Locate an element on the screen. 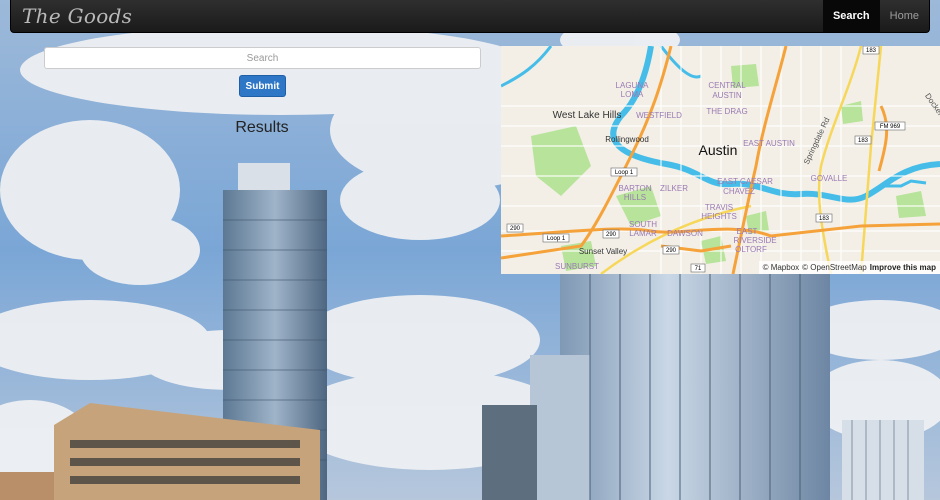  label-east-austin: EAST AUSTIN is located at coordinates (769, 143).